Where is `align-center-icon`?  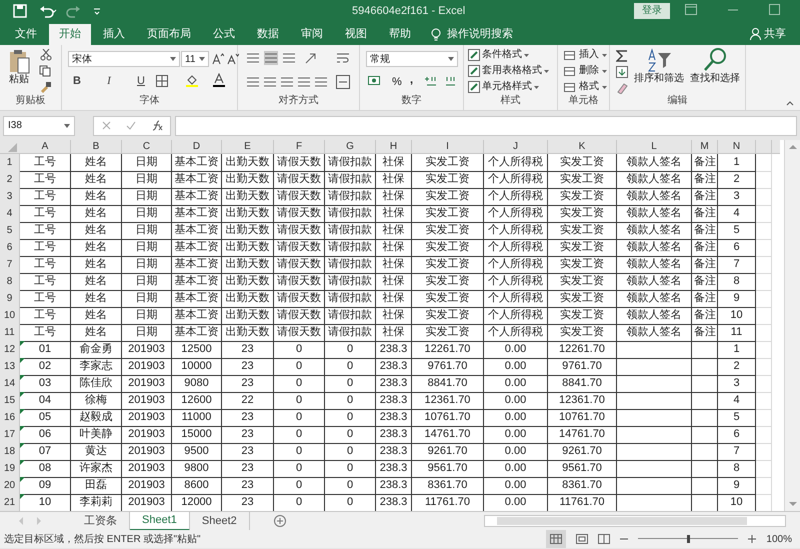
align-center-icon is located at coordinates (270, 82).